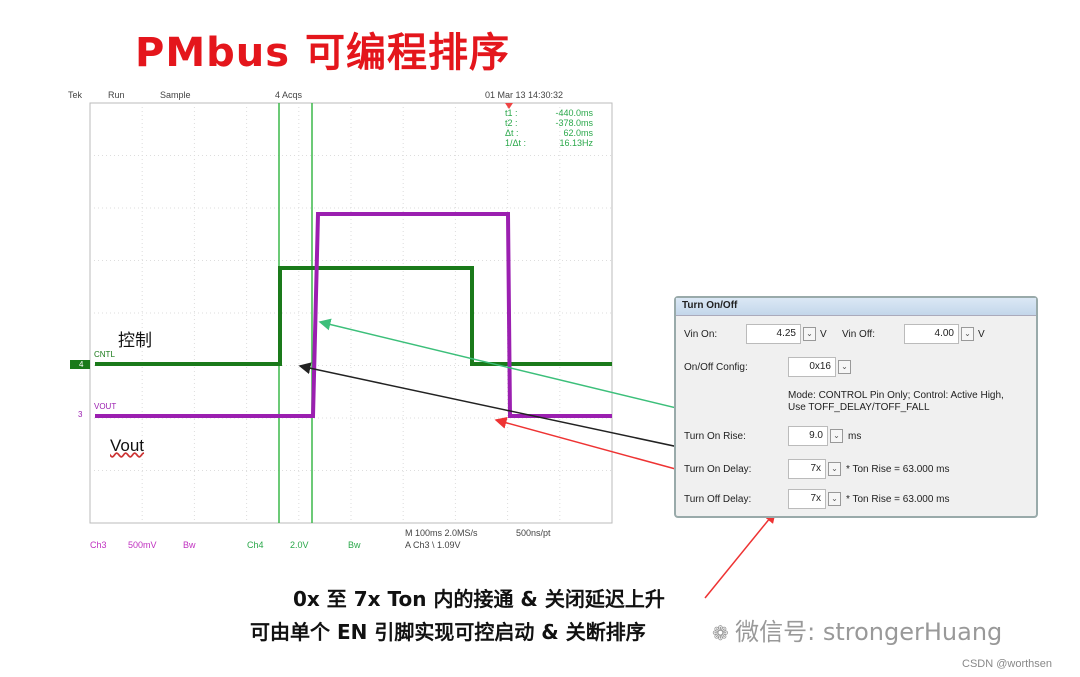 The height and width of the screenshot is (677, 1080). What do you see at coordinates (511, 123) in the screenshot?
I see `readout-key: t2 :` at bounding box center [511, 123].